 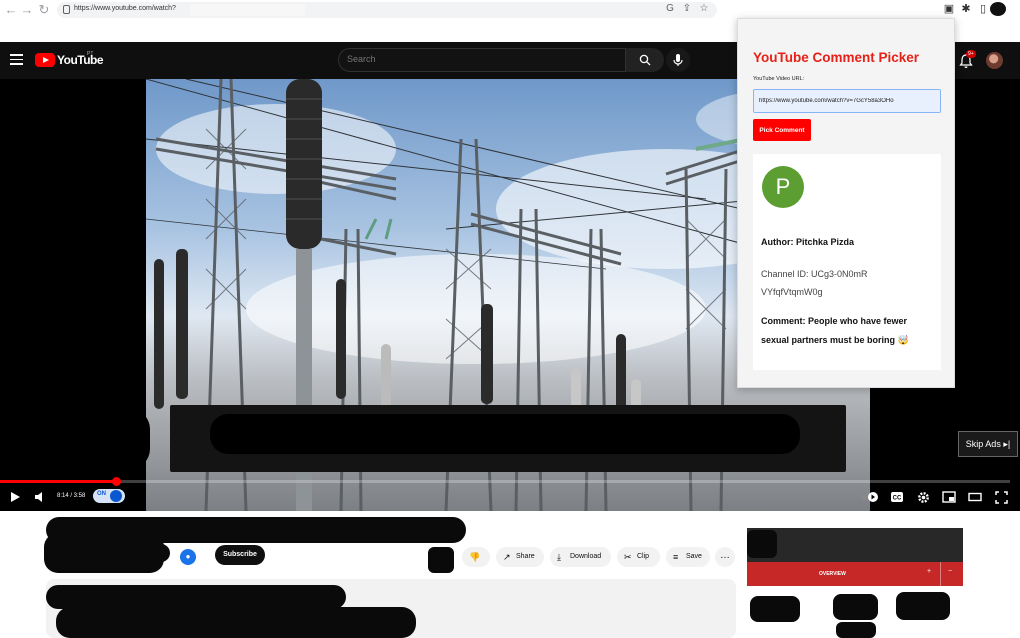 I want to click on skip-ads-button: Skip Ads ▸|, so click(x=988, y=444).